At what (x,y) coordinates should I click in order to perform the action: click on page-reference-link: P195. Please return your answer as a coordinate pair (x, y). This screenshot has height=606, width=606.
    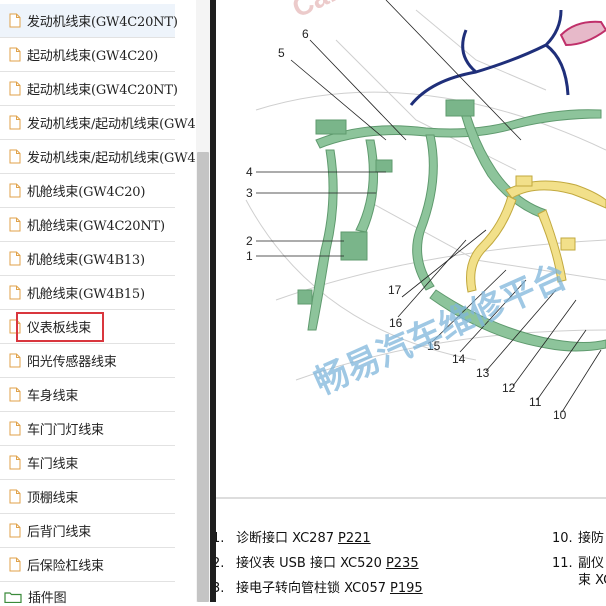
    Looking at the image, I should click on (406, 588).